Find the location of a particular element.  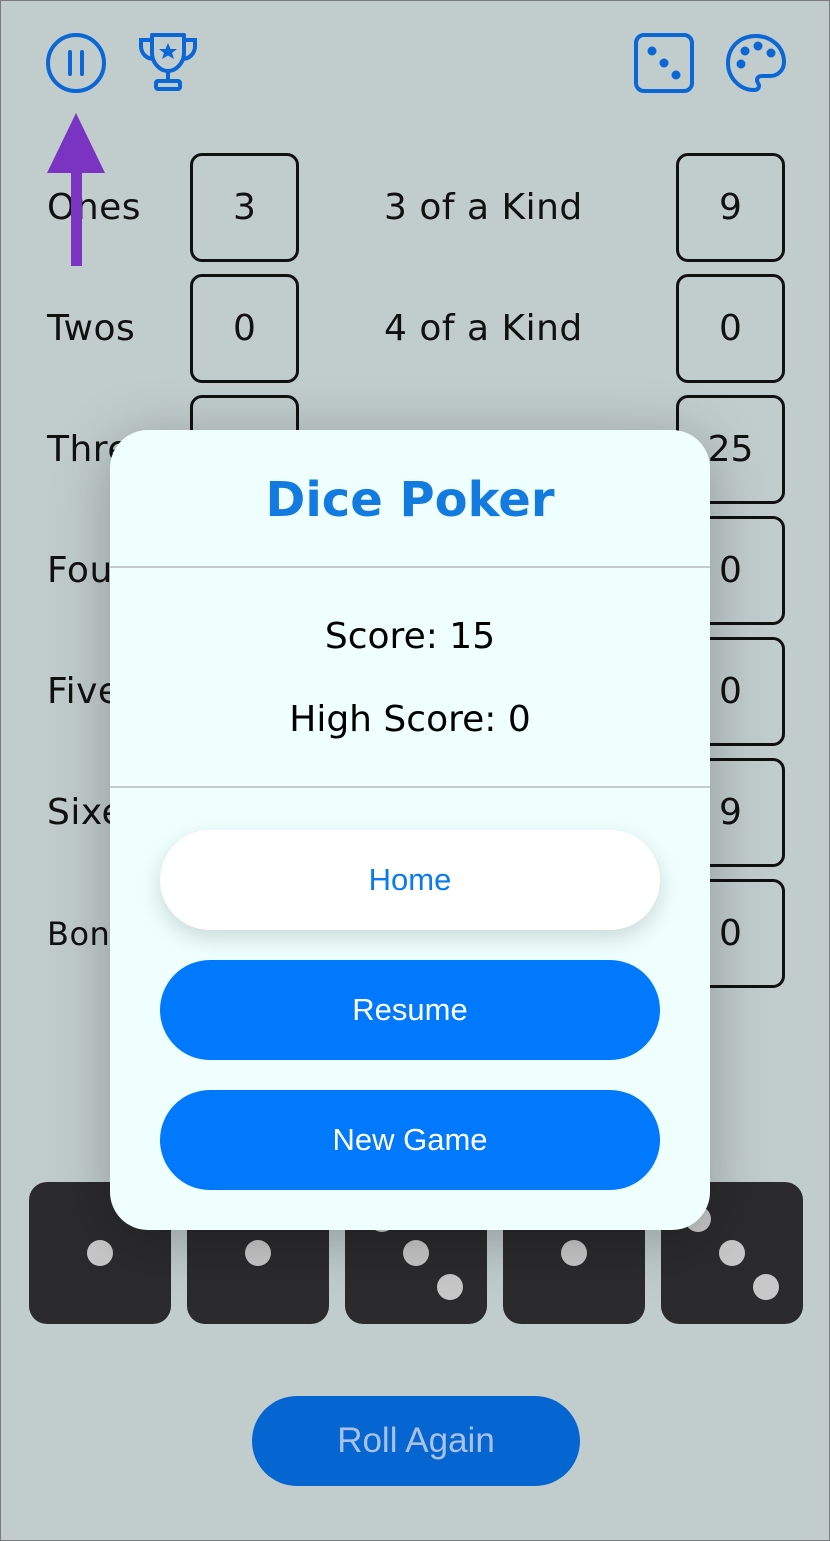

modal-divider-top is located at coordinates (410, 567).